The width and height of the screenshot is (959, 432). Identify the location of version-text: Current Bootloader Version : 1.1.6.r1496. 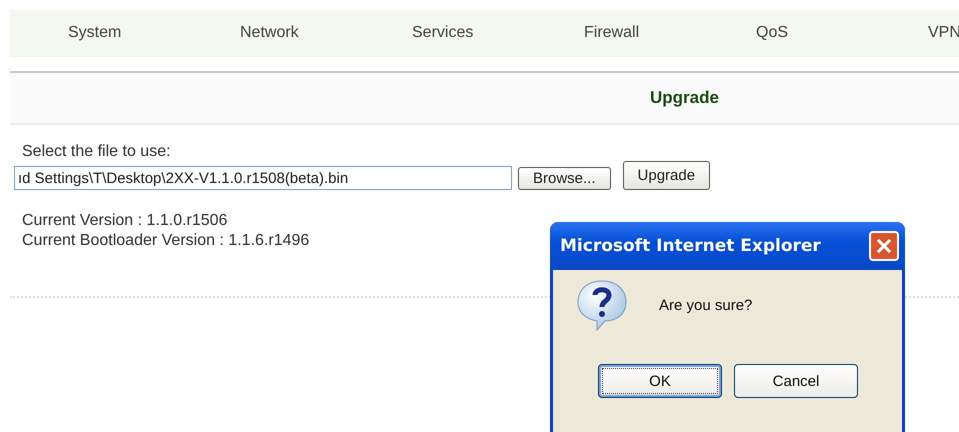
(166, 241).